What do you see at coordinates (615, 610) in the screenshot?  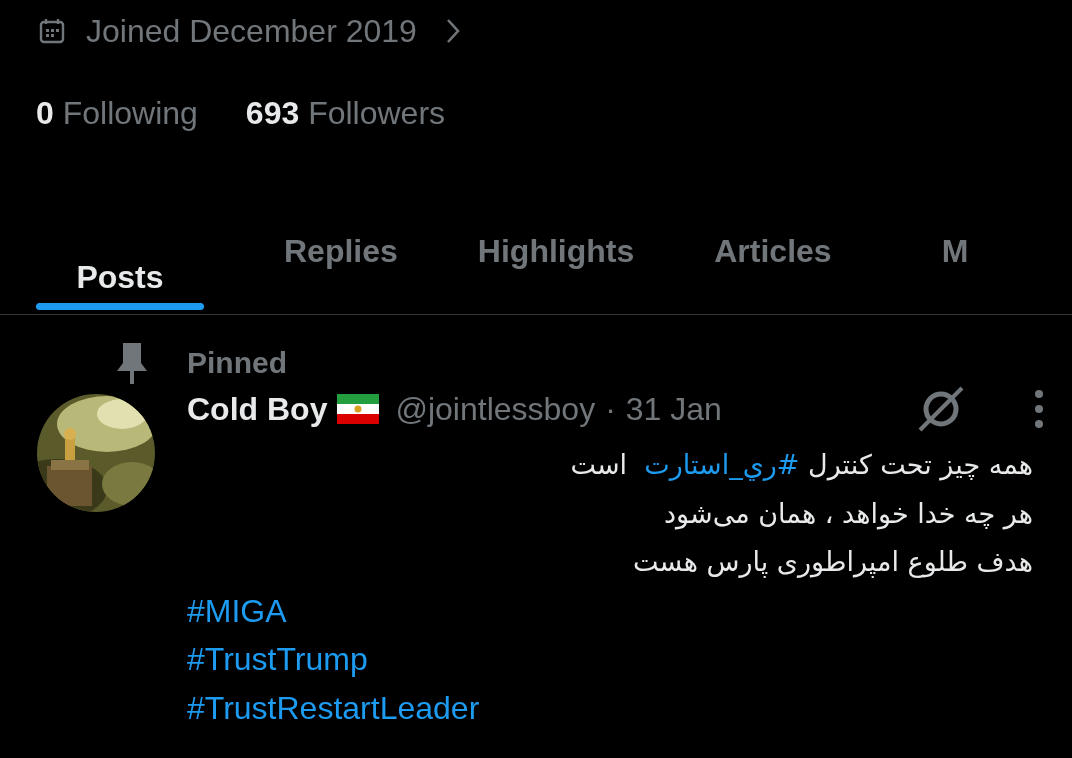 I see `hashtag-link: #MIGA` at bounding box center [615, 610].